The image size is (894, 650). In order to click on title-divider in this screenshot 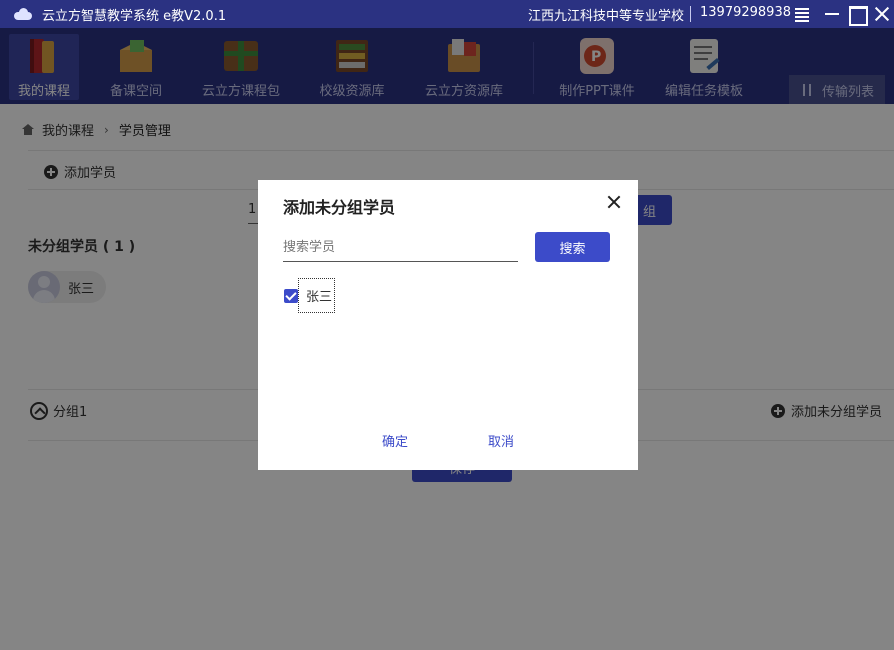, I will do `click(690, 14)`.